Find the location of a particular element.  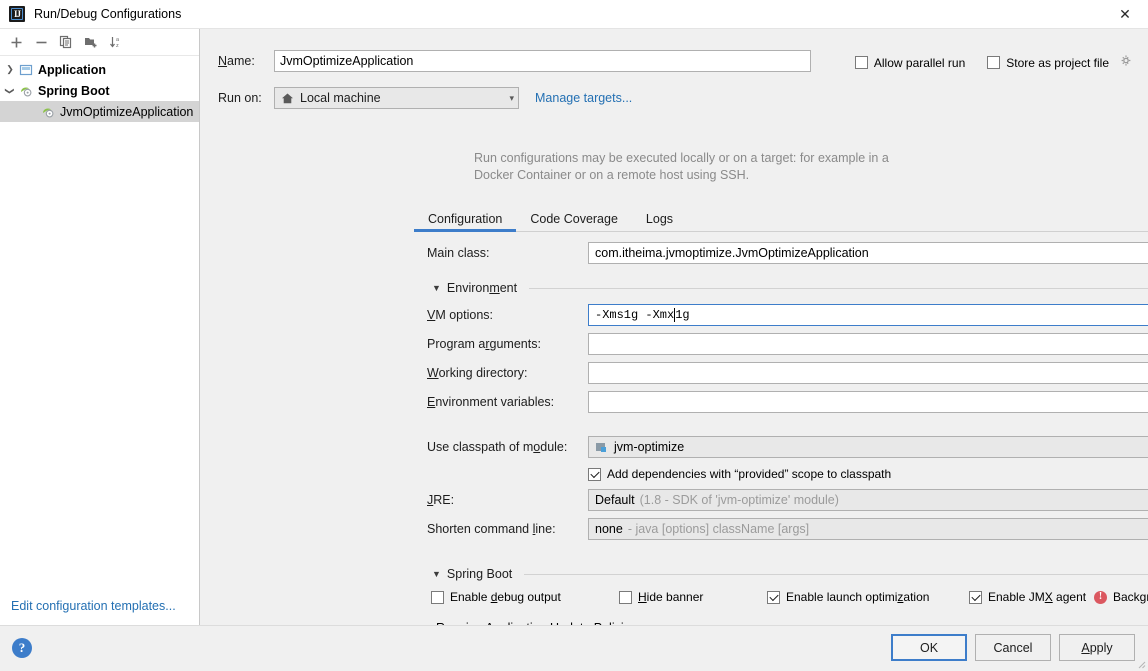

enable-jmx-agent-label: Enable JMX agent is located at coordinates (1037, 597).